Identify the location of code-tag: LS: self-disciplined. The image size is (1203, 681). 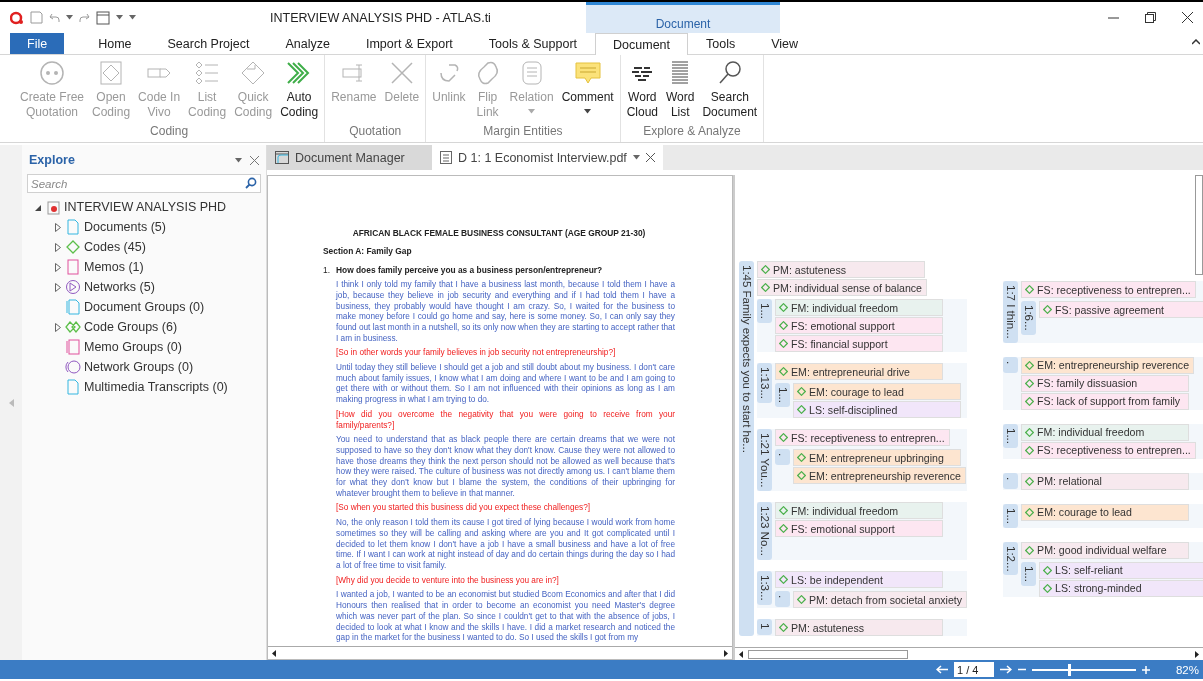
(877, 409).